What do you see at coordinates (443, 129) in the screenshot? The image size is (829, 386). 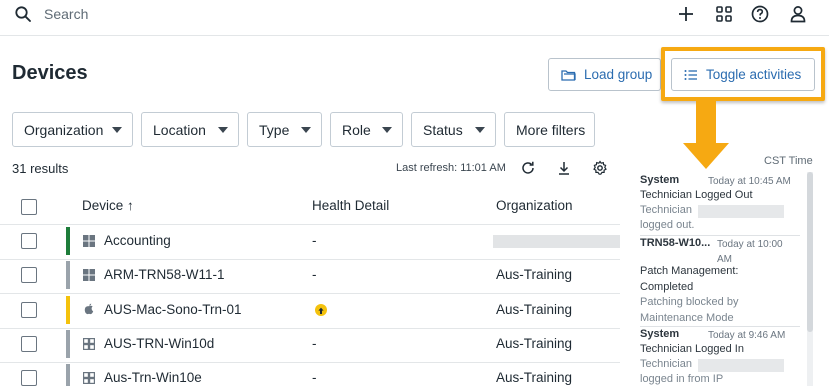 I see `filter-label: Status` at bounding box center [443, 129].